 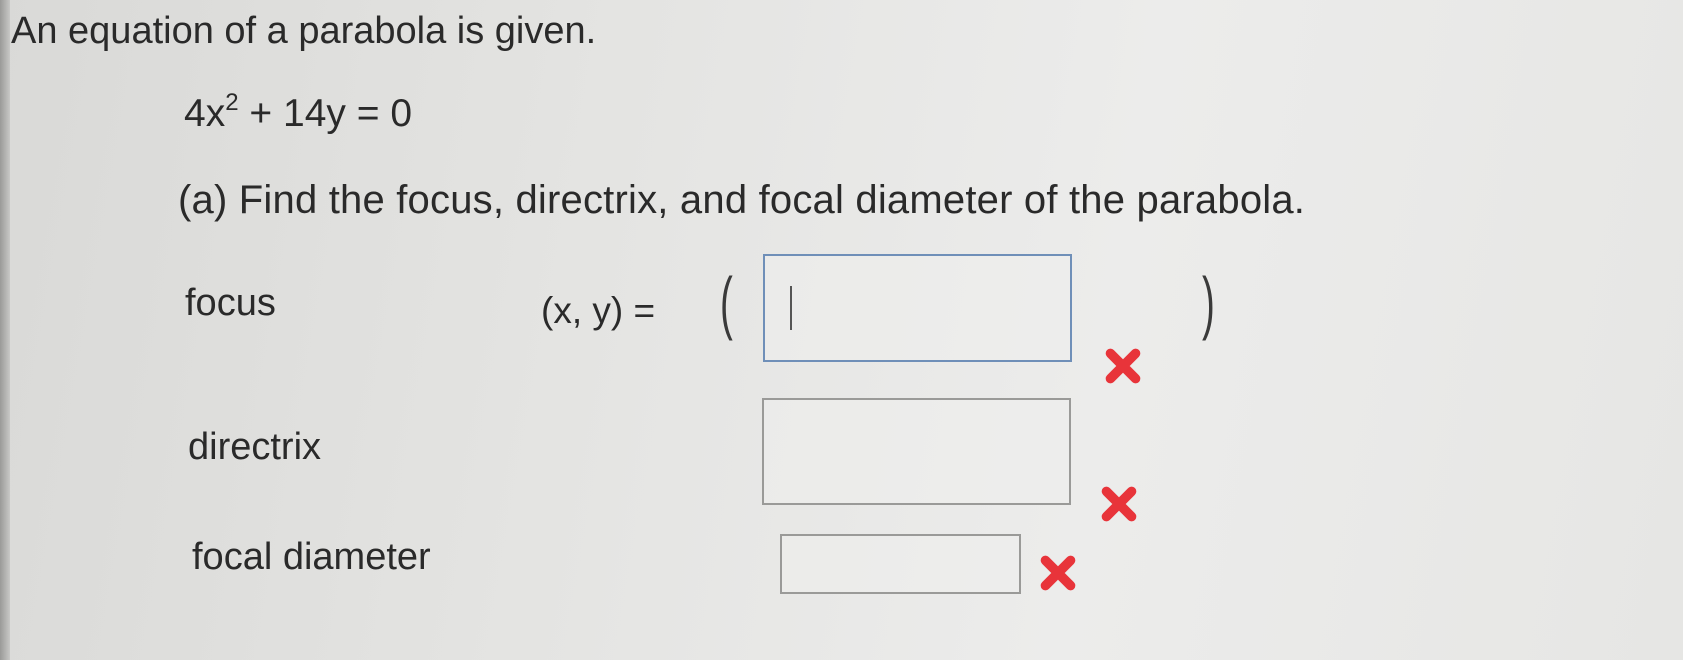 What do you see at coordinates (5, 330) in the screenshot?
I see `left-edge-shadow` at bounding box center [5, 330].